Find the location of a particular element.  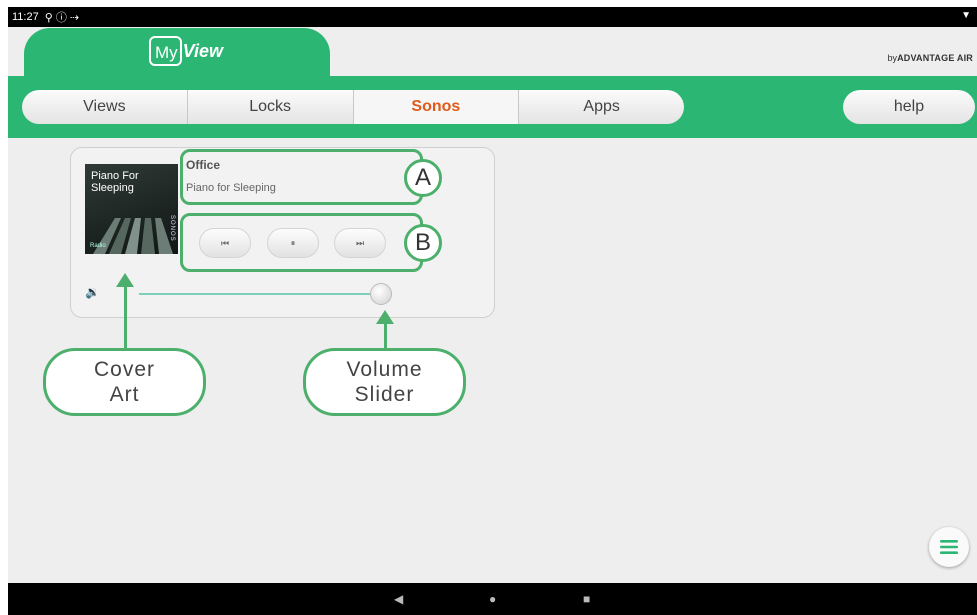

byline: byADVANTAGE AIR is located at coordinates (930, 58).